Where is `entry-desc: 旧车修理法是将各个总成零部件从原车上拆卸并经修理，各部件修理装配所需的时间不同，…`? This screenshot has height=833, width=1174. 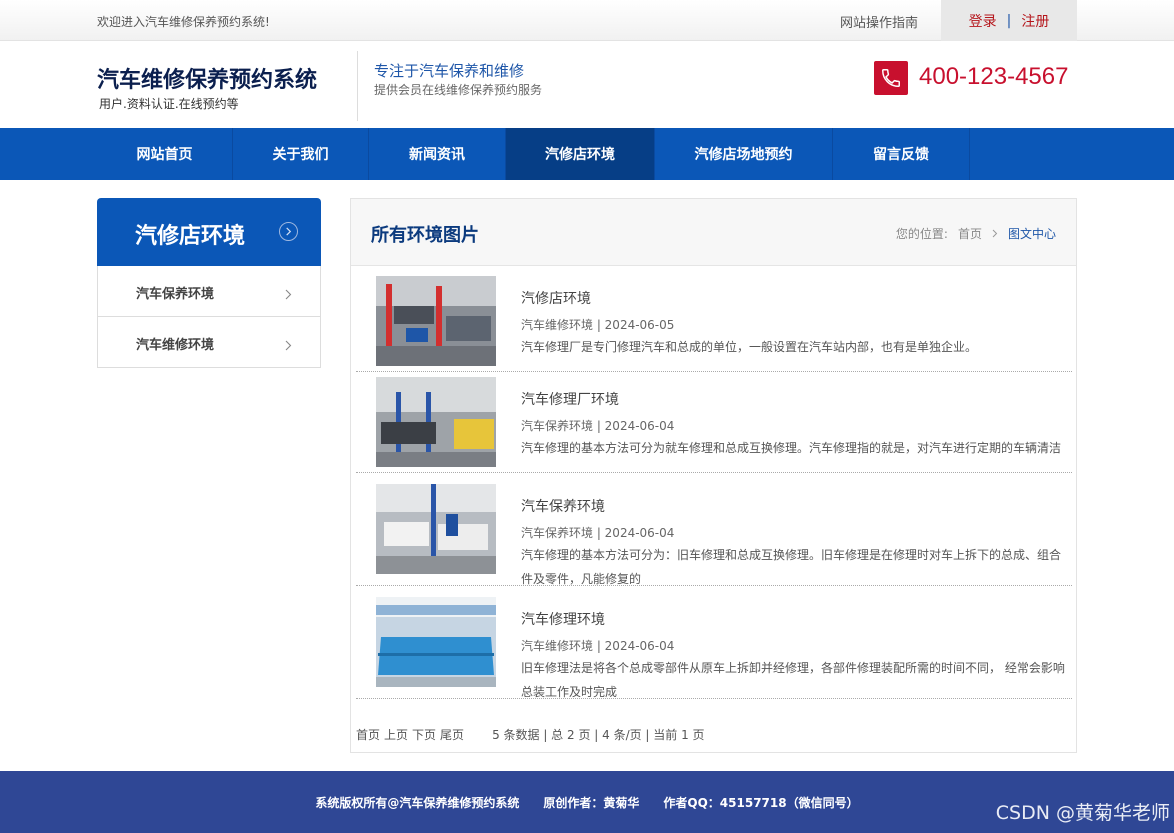 entry-desc: 旧车修理法是将各个总成零部件从原车上拆卸并经修理，各部件修理装配所需的时间不同，… is located at coordinates (793, 680).